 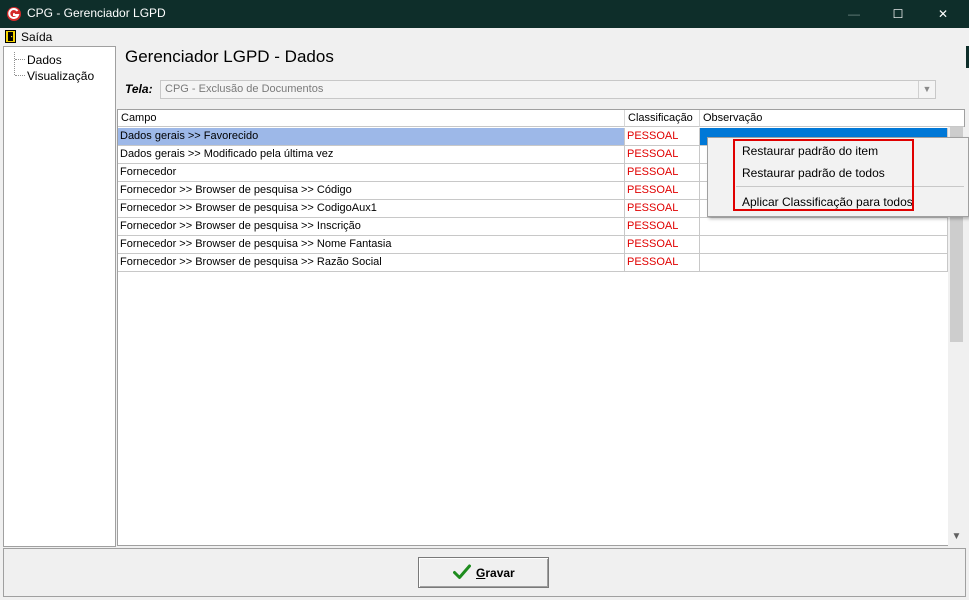 What do you see at coordinates (662, 118) in the screenshot?
I see `column-header-classificacao: Classificação` at bounding box center [662, 118].